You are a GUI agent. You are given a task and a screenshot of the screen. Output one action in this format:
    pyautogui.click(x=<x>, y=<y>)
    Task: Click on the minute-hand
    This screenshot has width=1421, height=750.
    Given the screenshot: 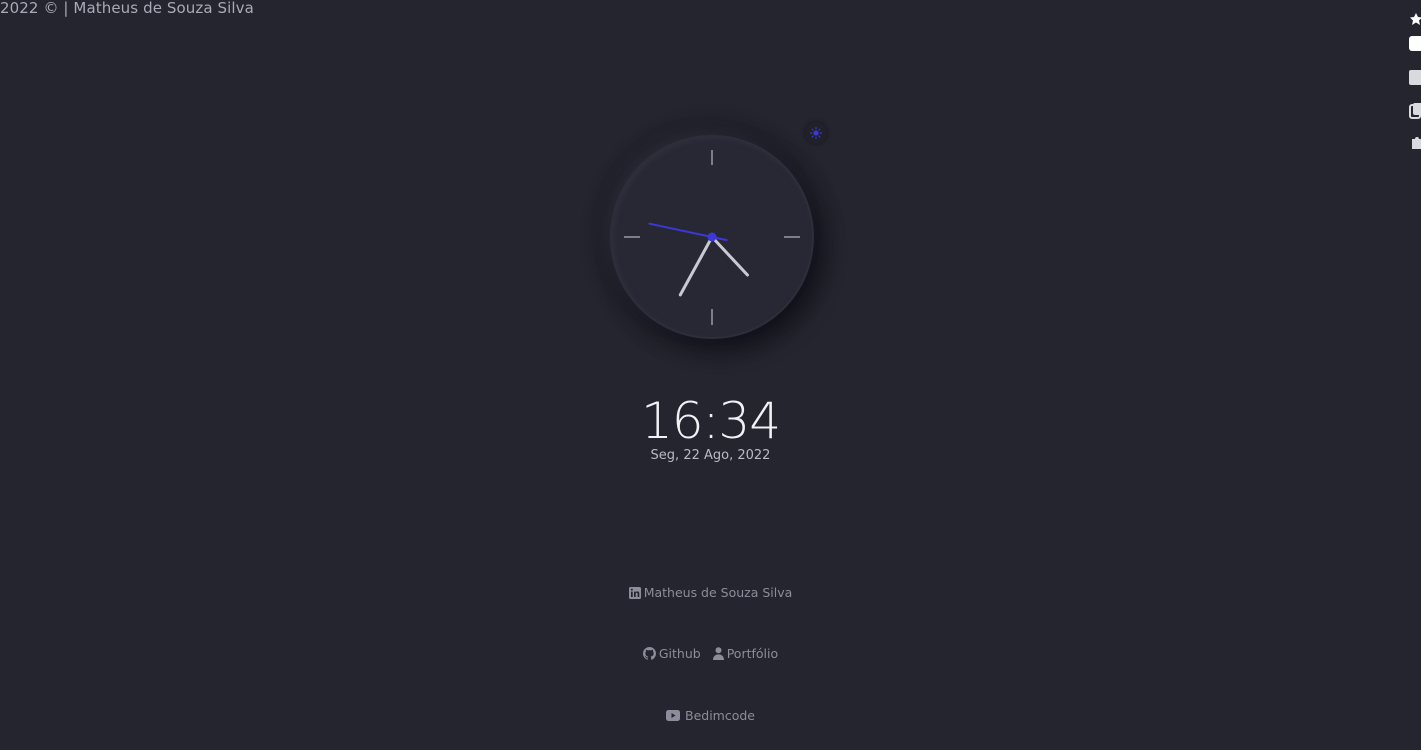 What is the action you would take?
    pyautogui.click(x=696, y=266)
    